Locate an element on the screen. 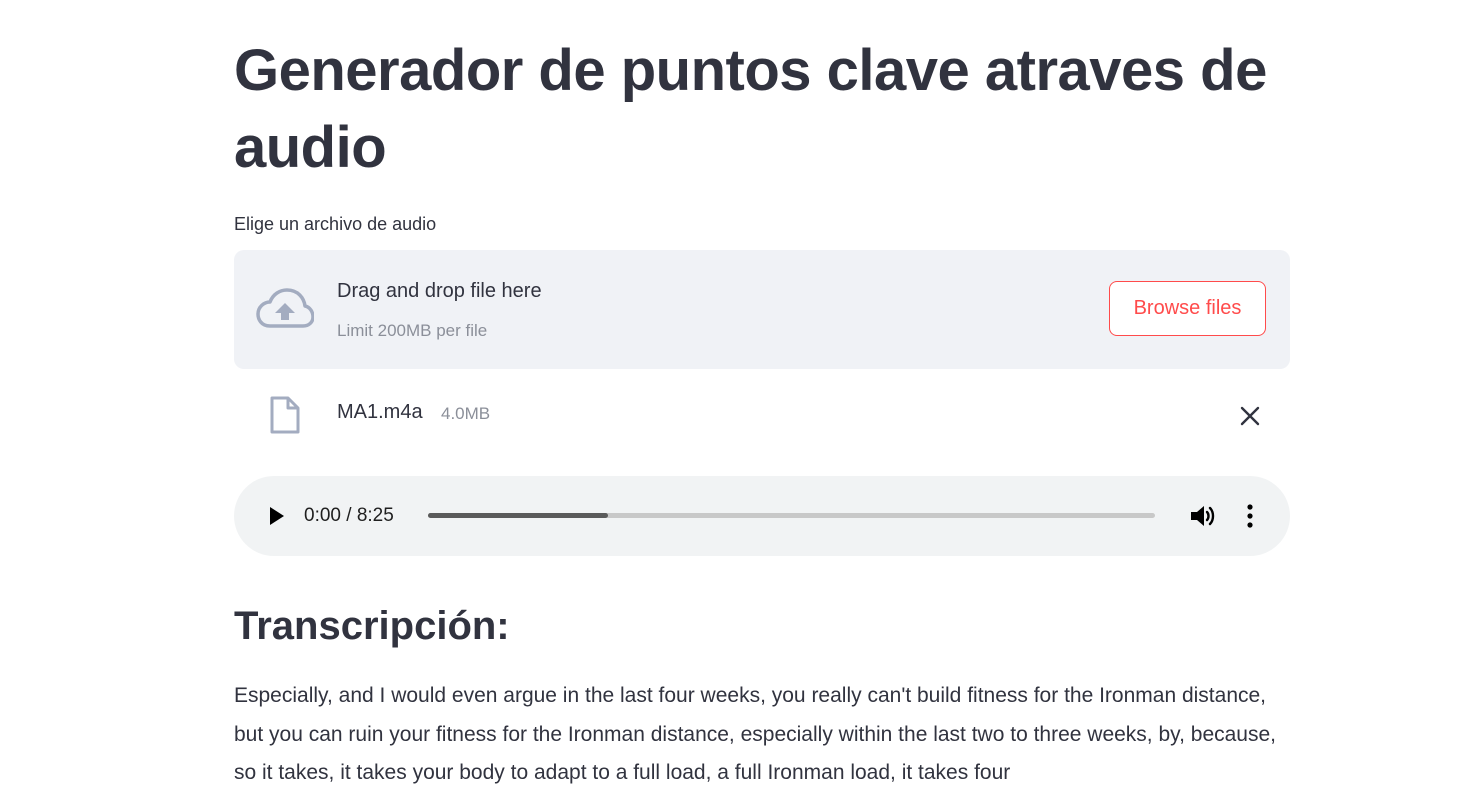 Image resolution: width=1464 pixels, height=802 pixels. audio-time: 0:00 / 8:25 is located at coordinates (349, 515).